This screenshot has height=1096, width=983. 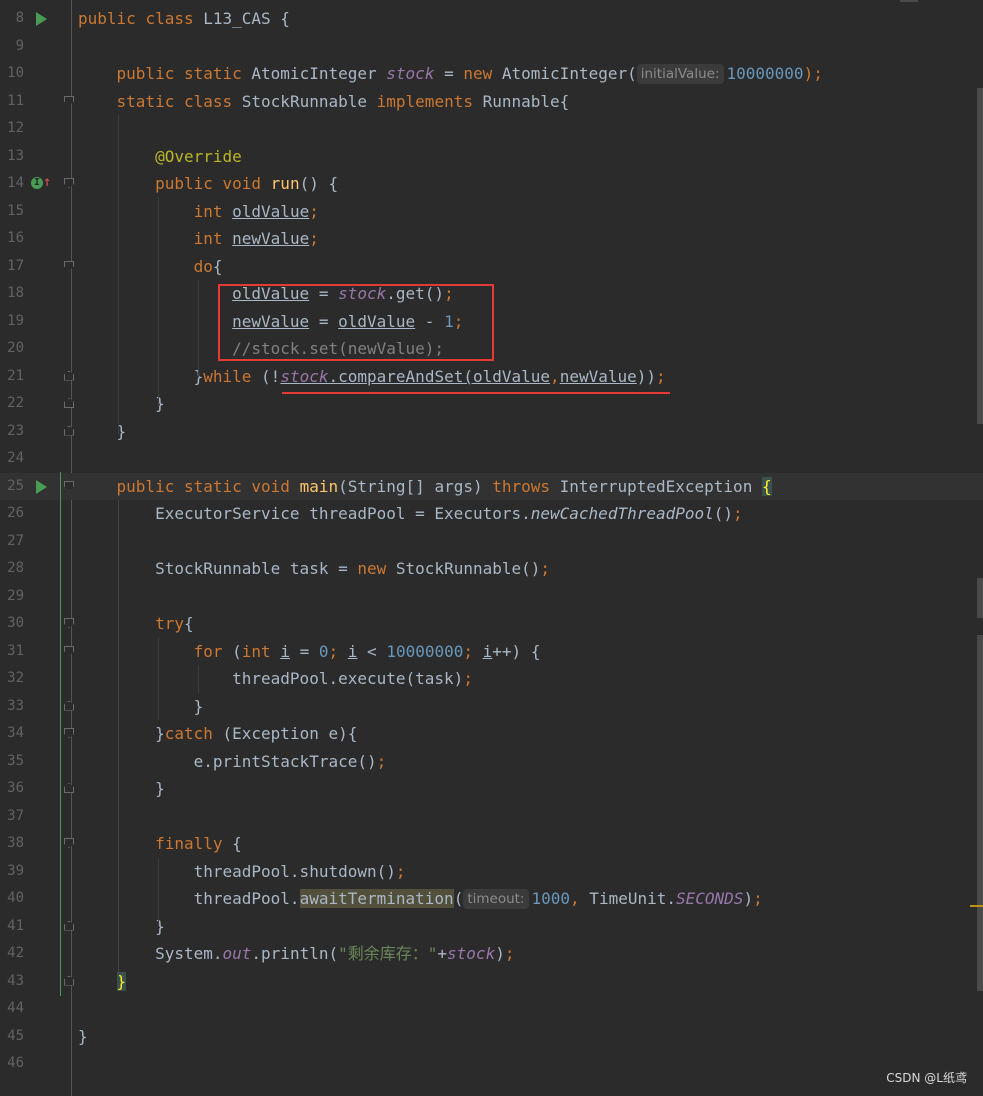 What do you see at coordinates (491, 982) in the screenshot?
I see `code-line: 43 }` at bounding box center [491, 982].